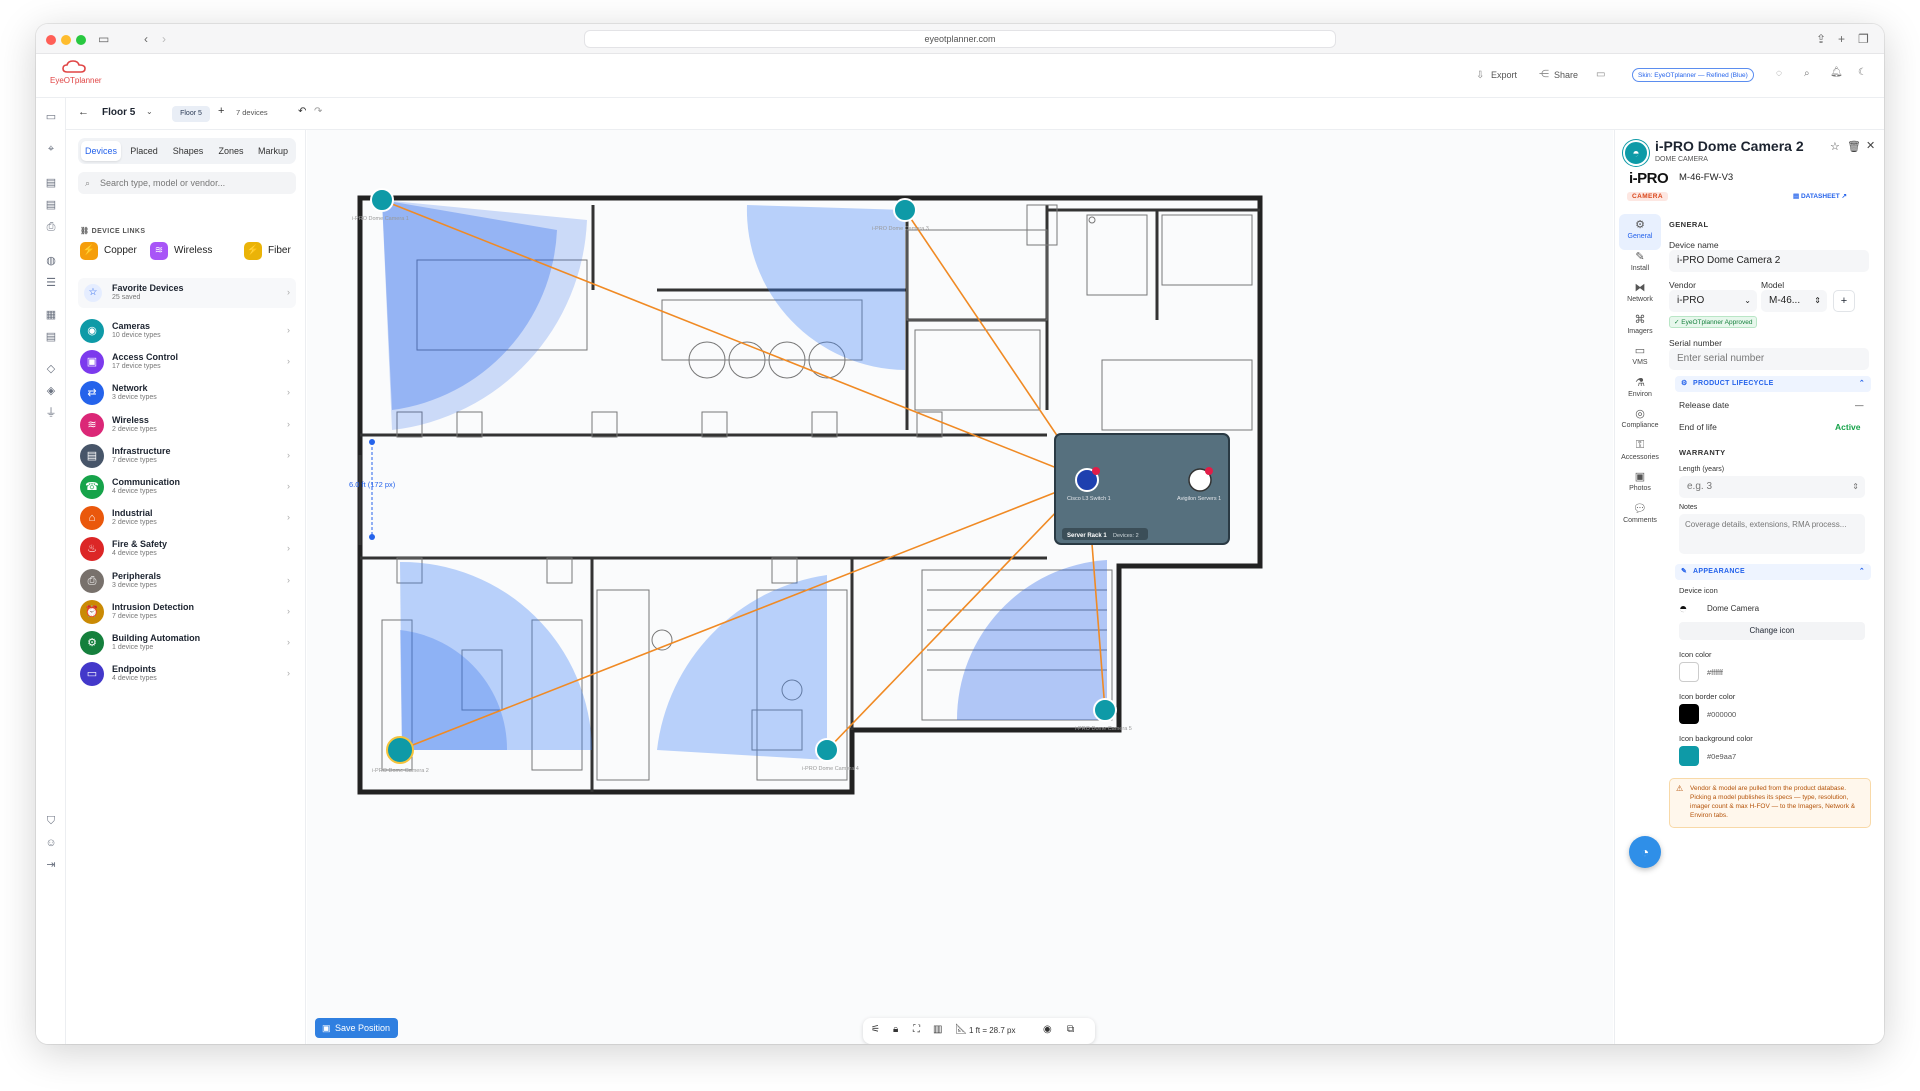 Image resolution: width=1920 pixels, height=1091 pixels. Describe the element at coordinates (51, 391) in the screenshot. I see `package-icon: ◈` at that location.